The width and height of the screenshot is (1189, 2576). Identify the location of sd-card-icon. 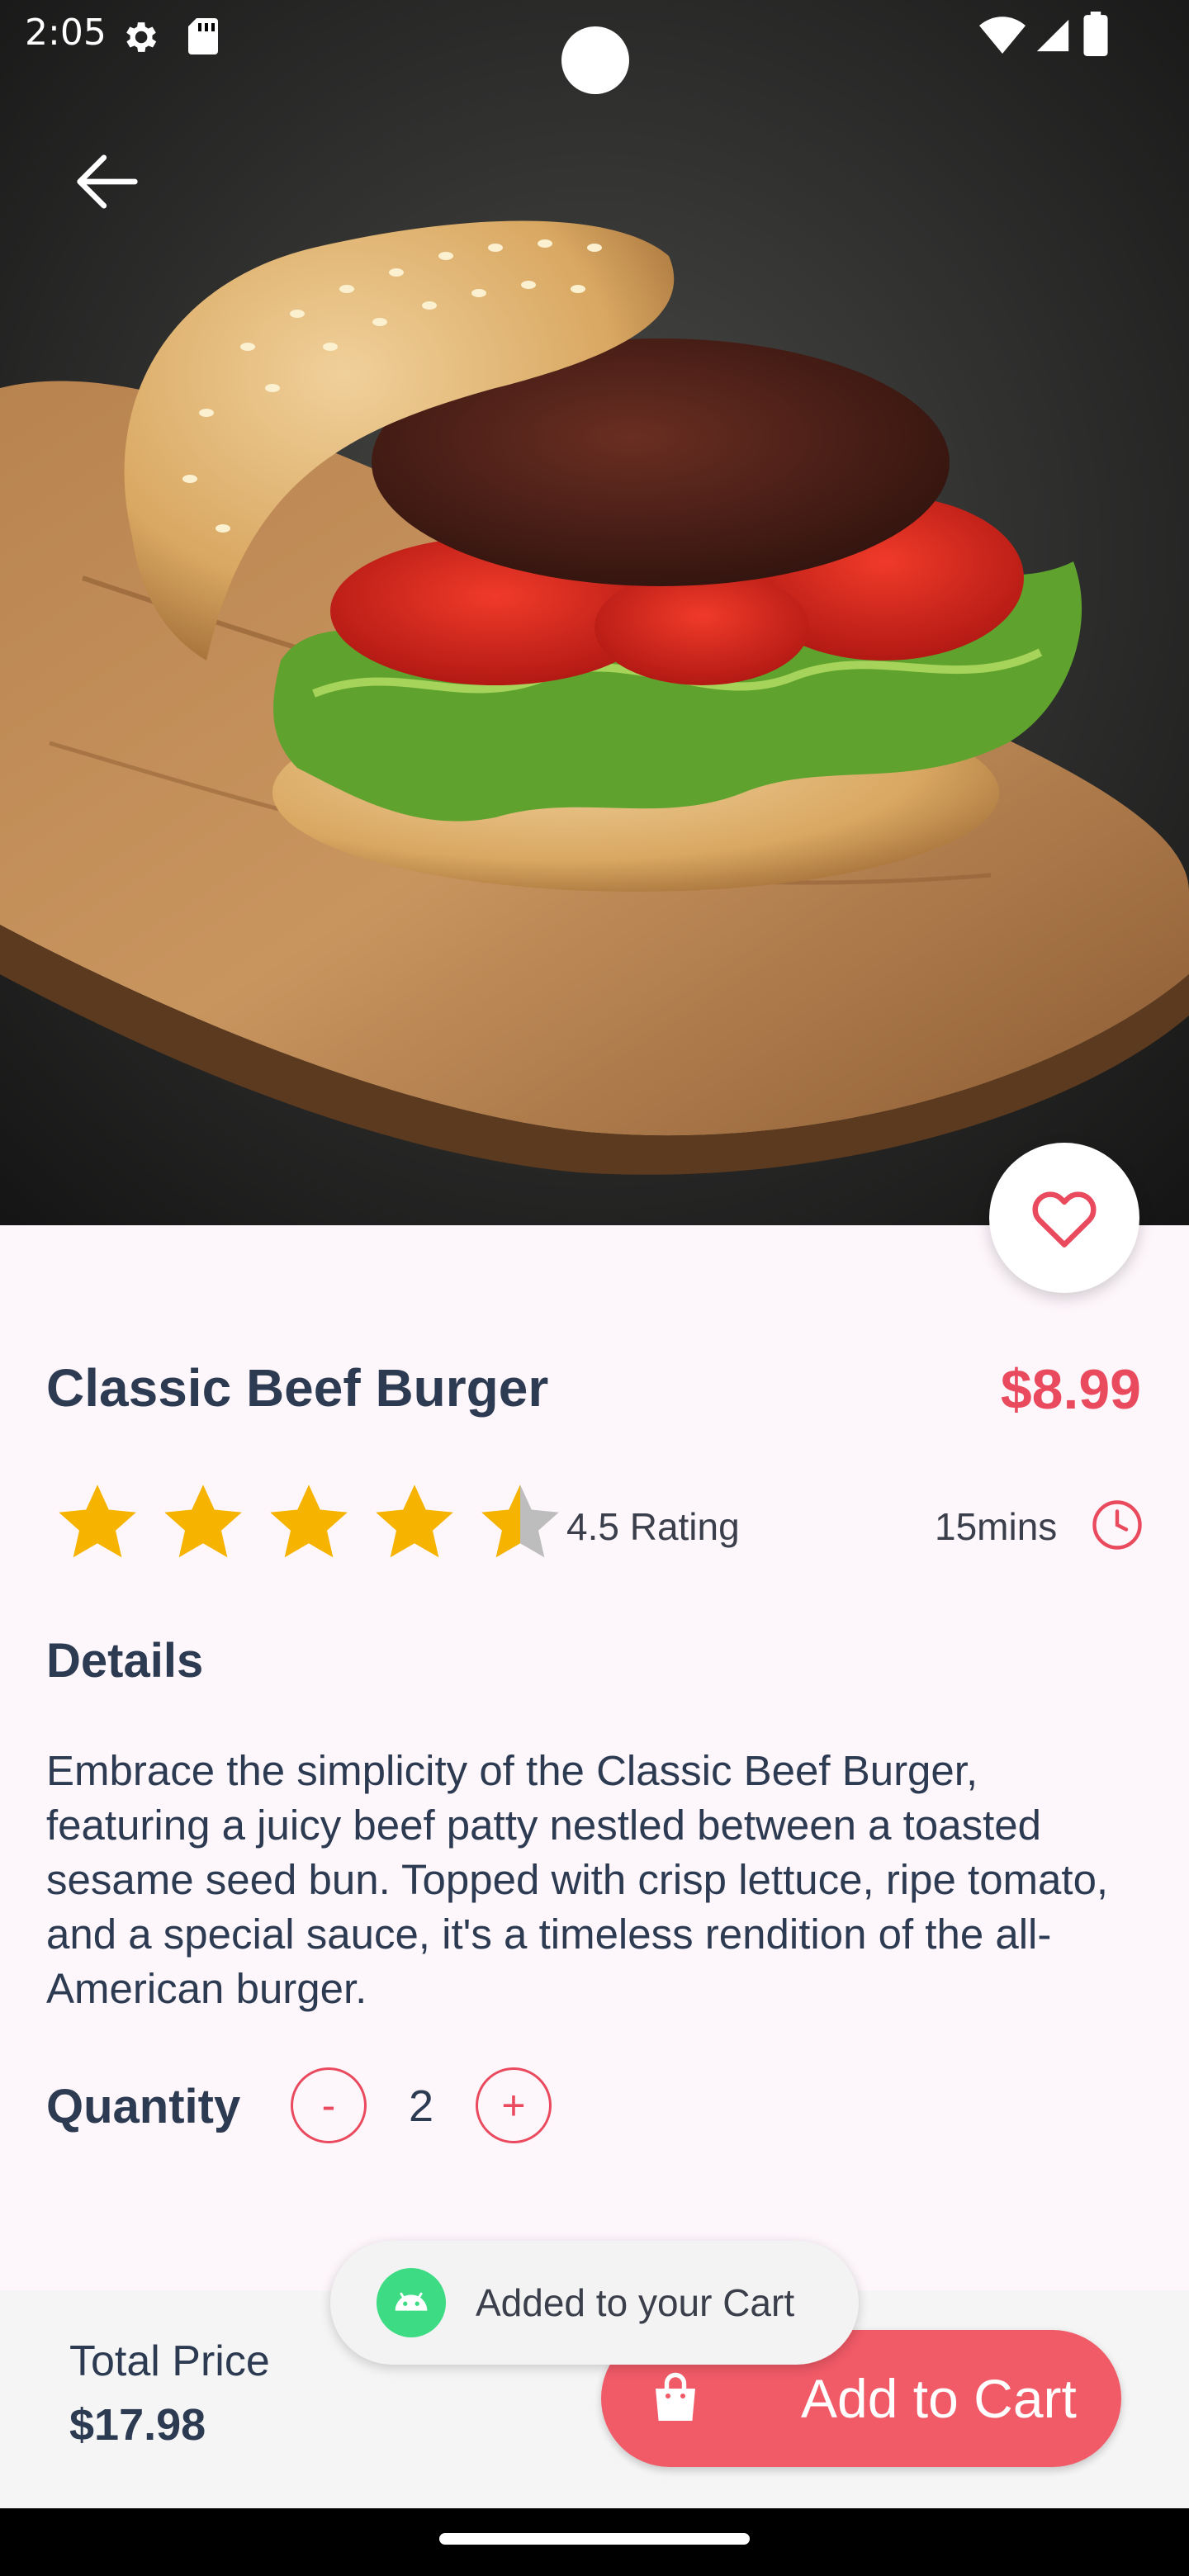
(203, 36).